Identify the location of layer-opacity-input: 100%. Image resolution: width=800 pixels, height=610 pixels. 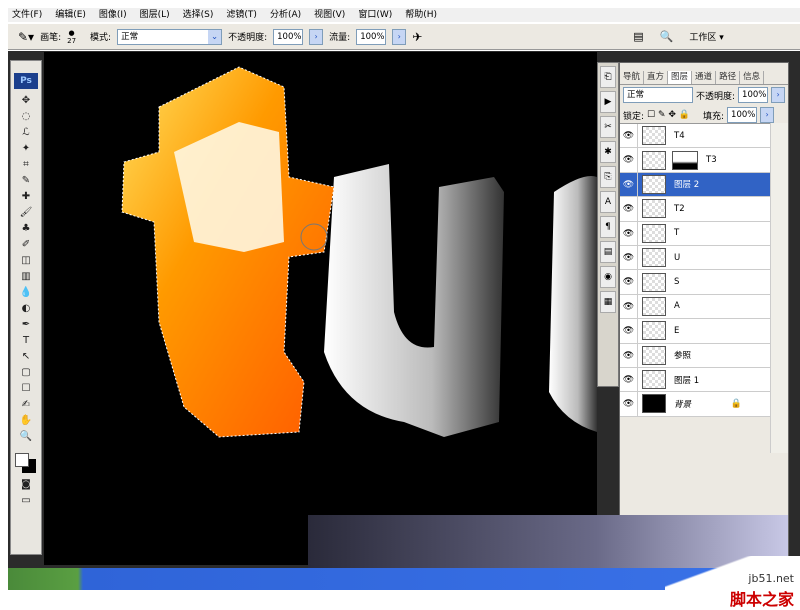
(753, 95).